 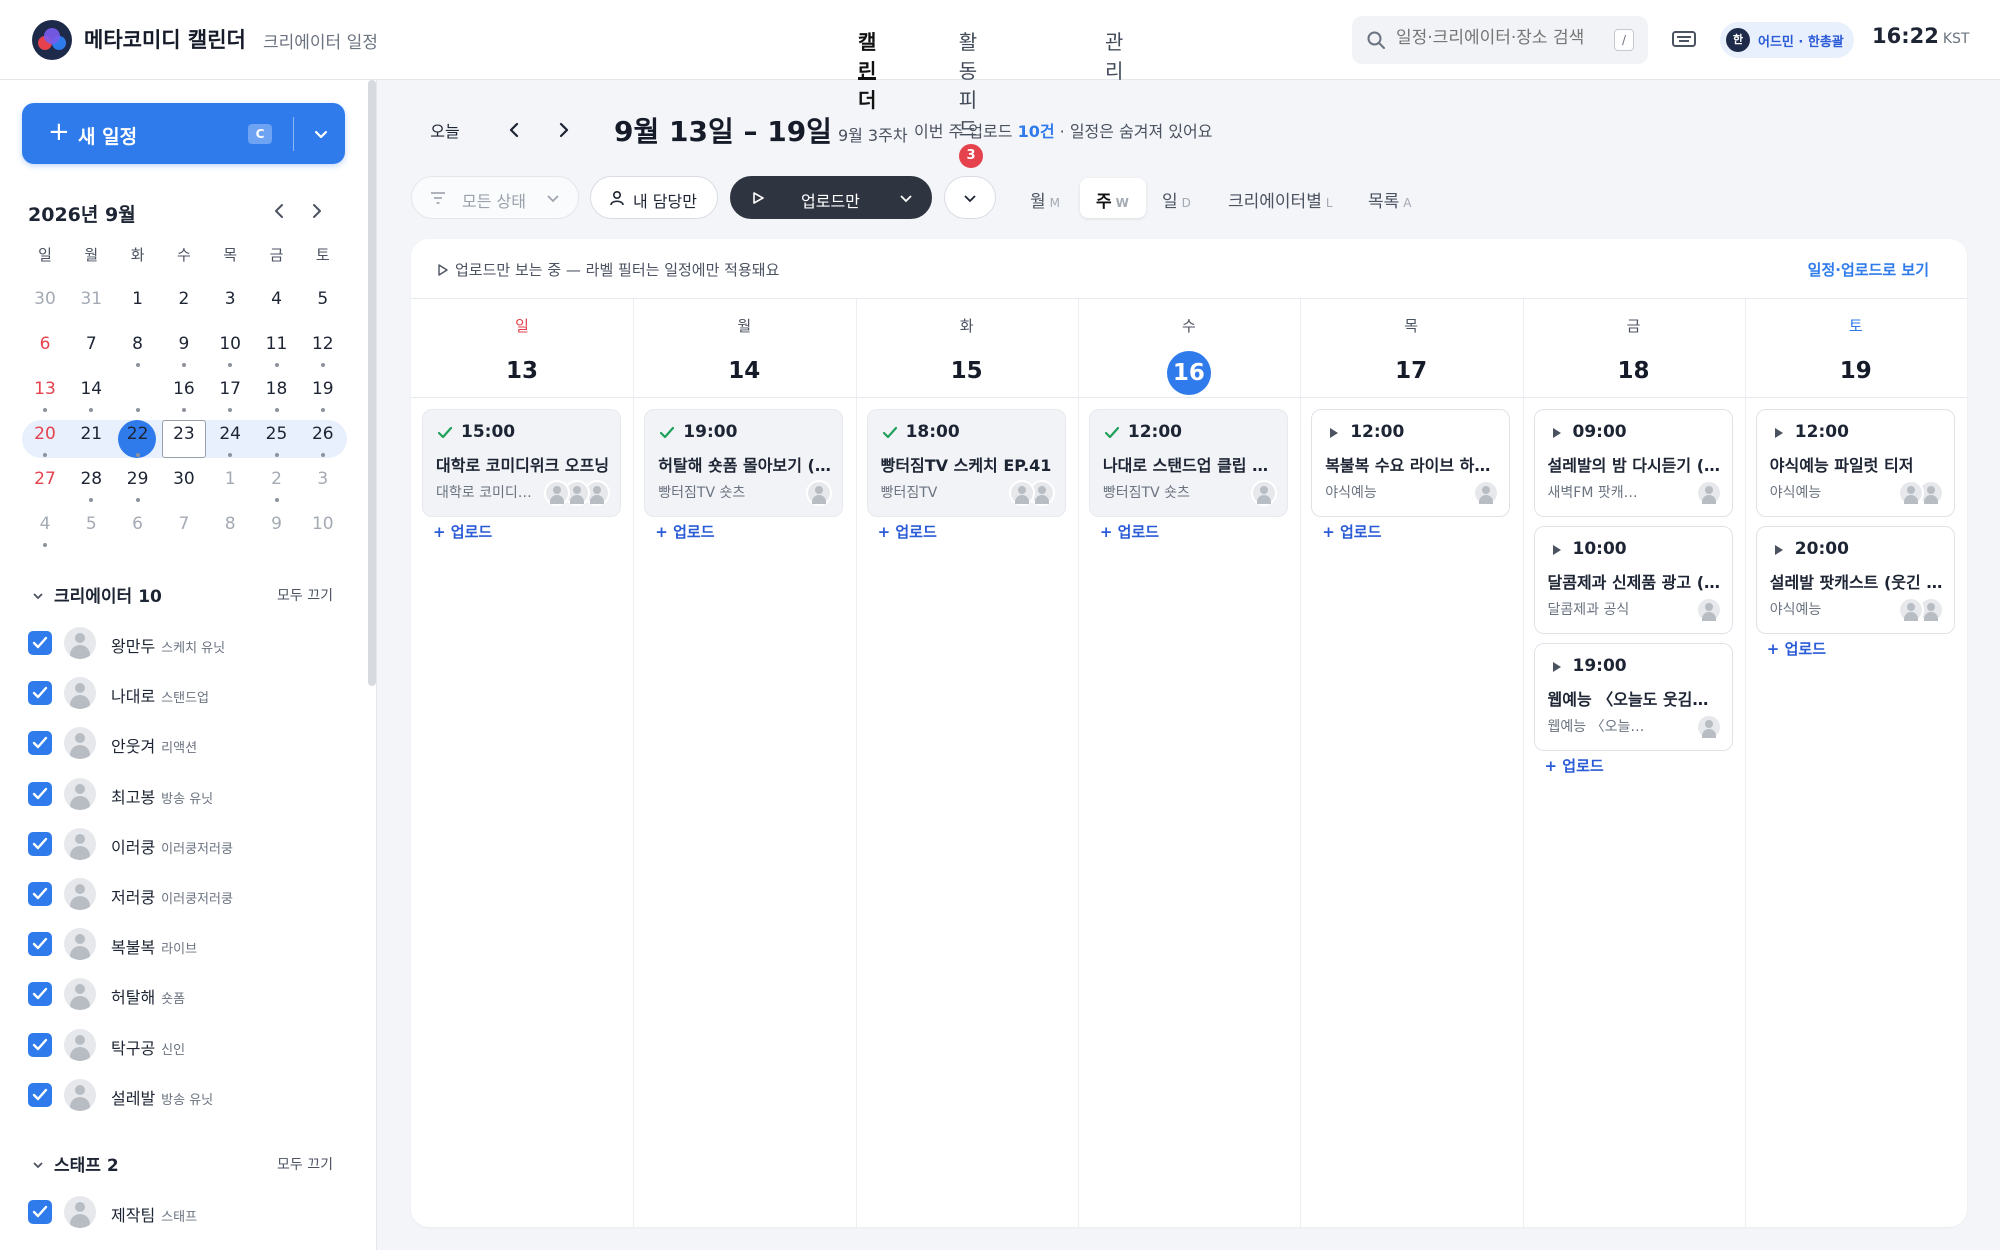 What do you see at coordinates (183, 133) in the screenshot?
I see `new-event-button: + 새 일정 C` at bounding box center [183, 133].